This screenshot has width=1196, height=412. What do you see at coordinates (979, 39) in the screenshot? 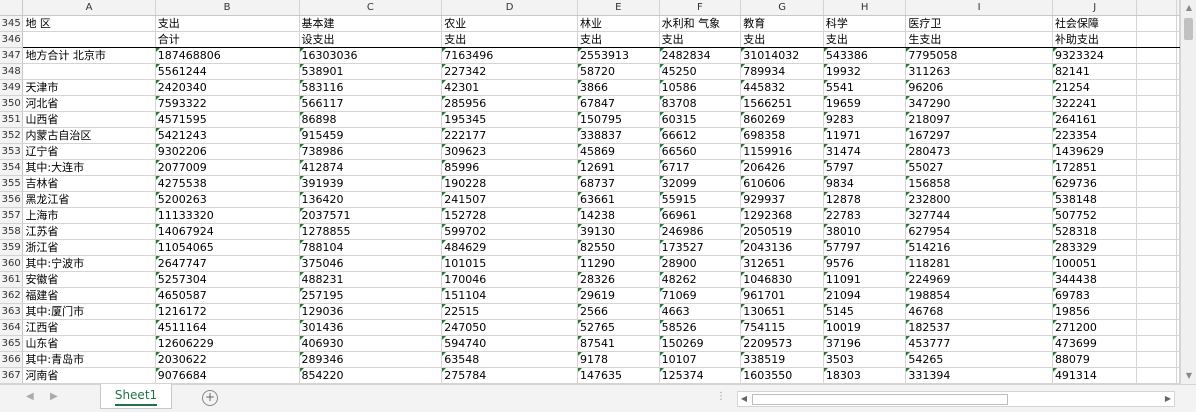
I see `cell-i346: 生支出` at bounding box center [979, 39].